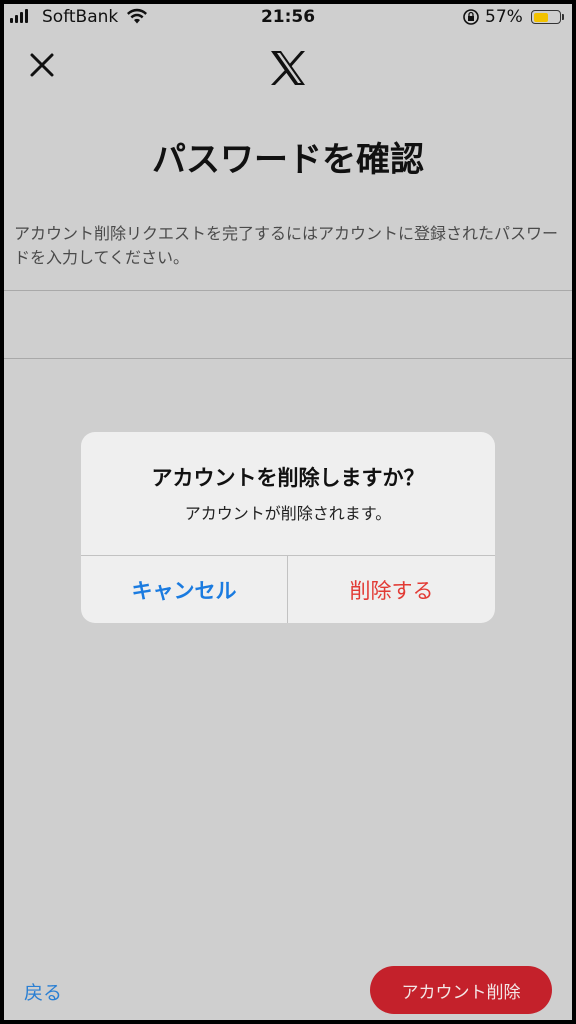  What do you see at coordinates (288, 160) in the screenshot?
I see `page-title: パスワードを確認` at bounding box center [288, 160].